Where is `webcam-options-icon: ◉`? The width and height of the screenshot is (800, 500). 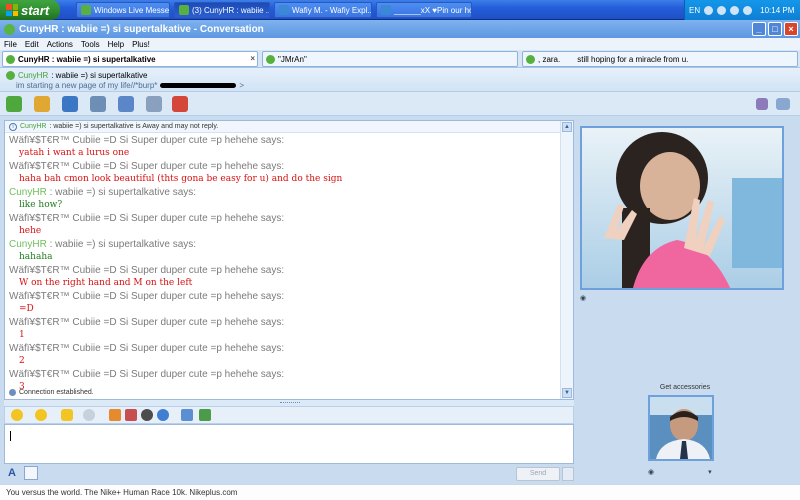
webcam-options-icon: ◉ is located at coordinates (583, 298).